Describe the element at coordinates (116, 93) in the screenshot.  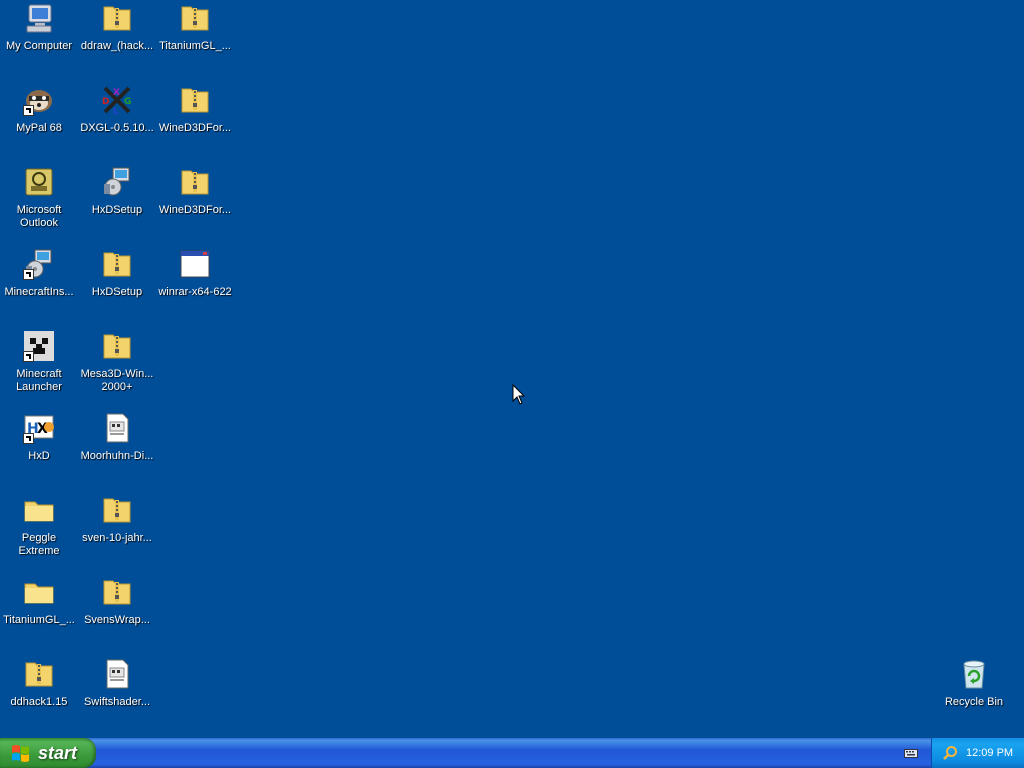
I see `svg-text: X` at that location.